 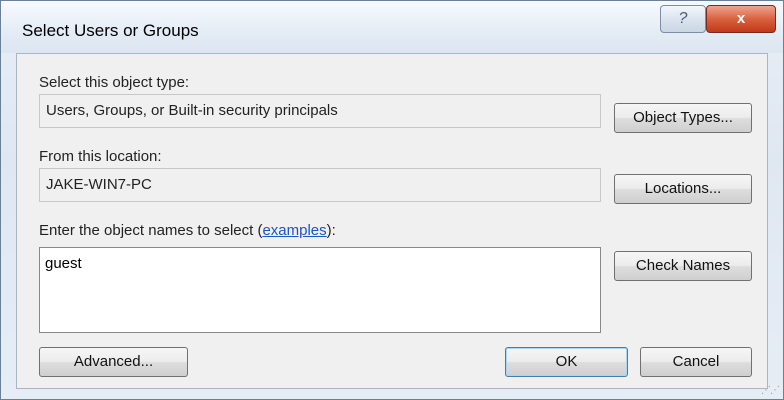 I want to click on object-names-label-suffix: ):, so click(x=331, y=230).